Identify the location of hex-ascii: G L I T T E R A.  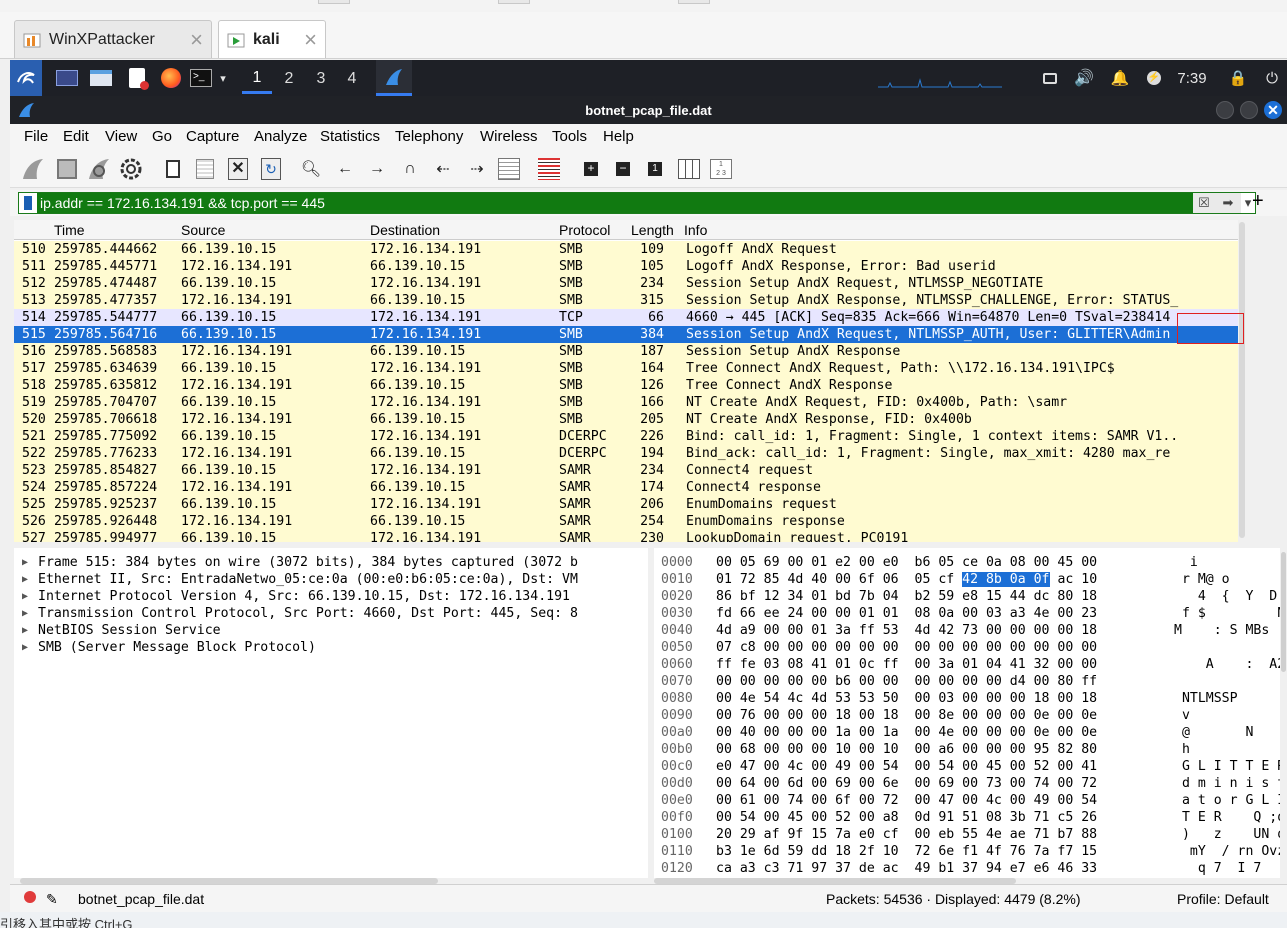
(1230, 766).